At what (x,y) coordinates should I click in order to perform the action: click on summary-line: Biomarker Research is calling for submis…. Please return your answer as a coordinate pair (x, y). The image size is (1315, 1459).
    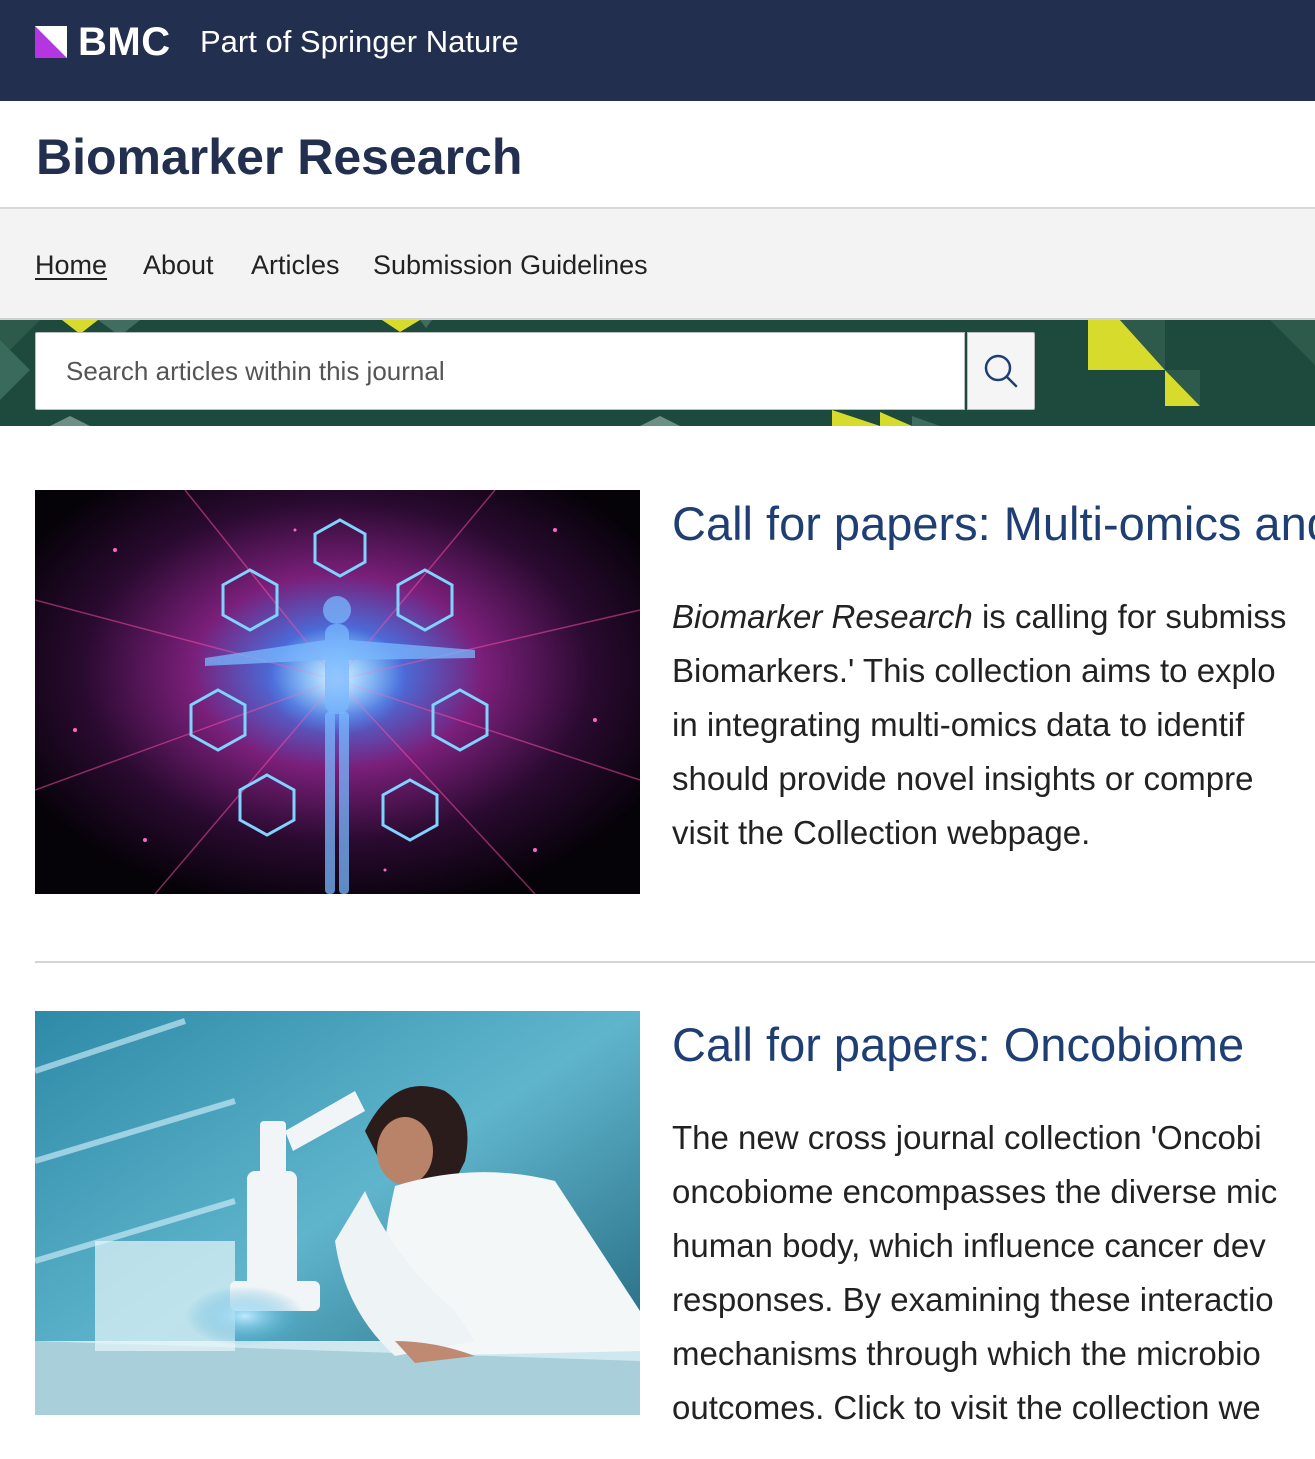
    Looking at the image, I should click on (993, 617).